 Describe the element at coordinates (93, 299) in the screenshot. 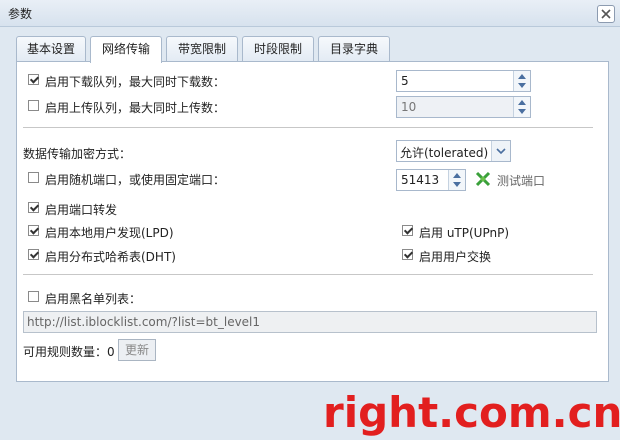

I see `blocklist-label: 启用黑名单列表：` at that location.